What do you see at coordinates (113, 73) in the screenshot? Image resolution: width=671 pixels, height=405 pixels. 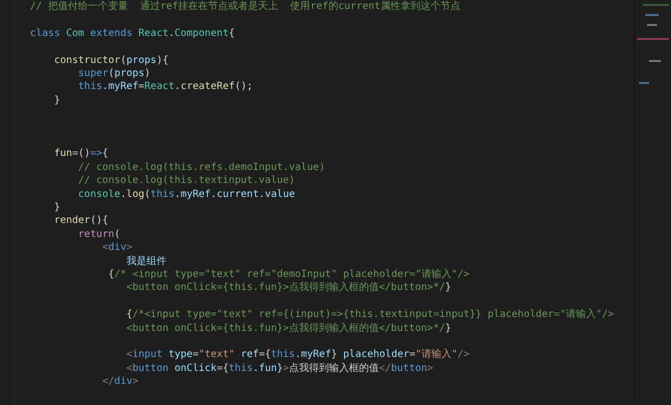 I see `code-line: super(props)` at bounding box center [113, 73].